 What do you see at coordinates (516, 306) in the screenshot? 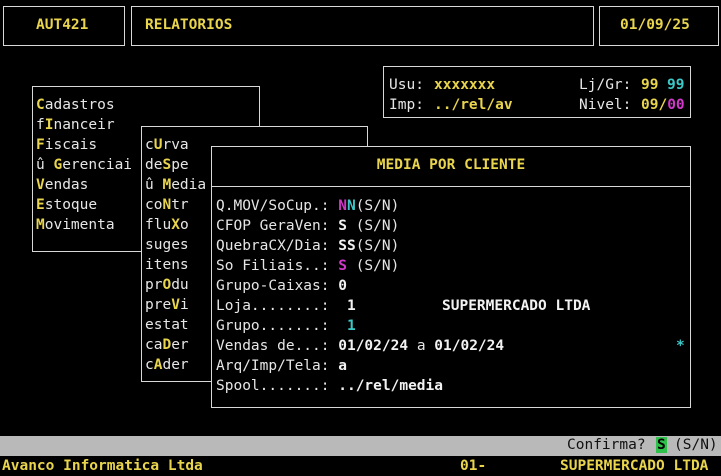
I see `loja-name: SUPERMERCADO LTDA` at bounding box center [516, 306].